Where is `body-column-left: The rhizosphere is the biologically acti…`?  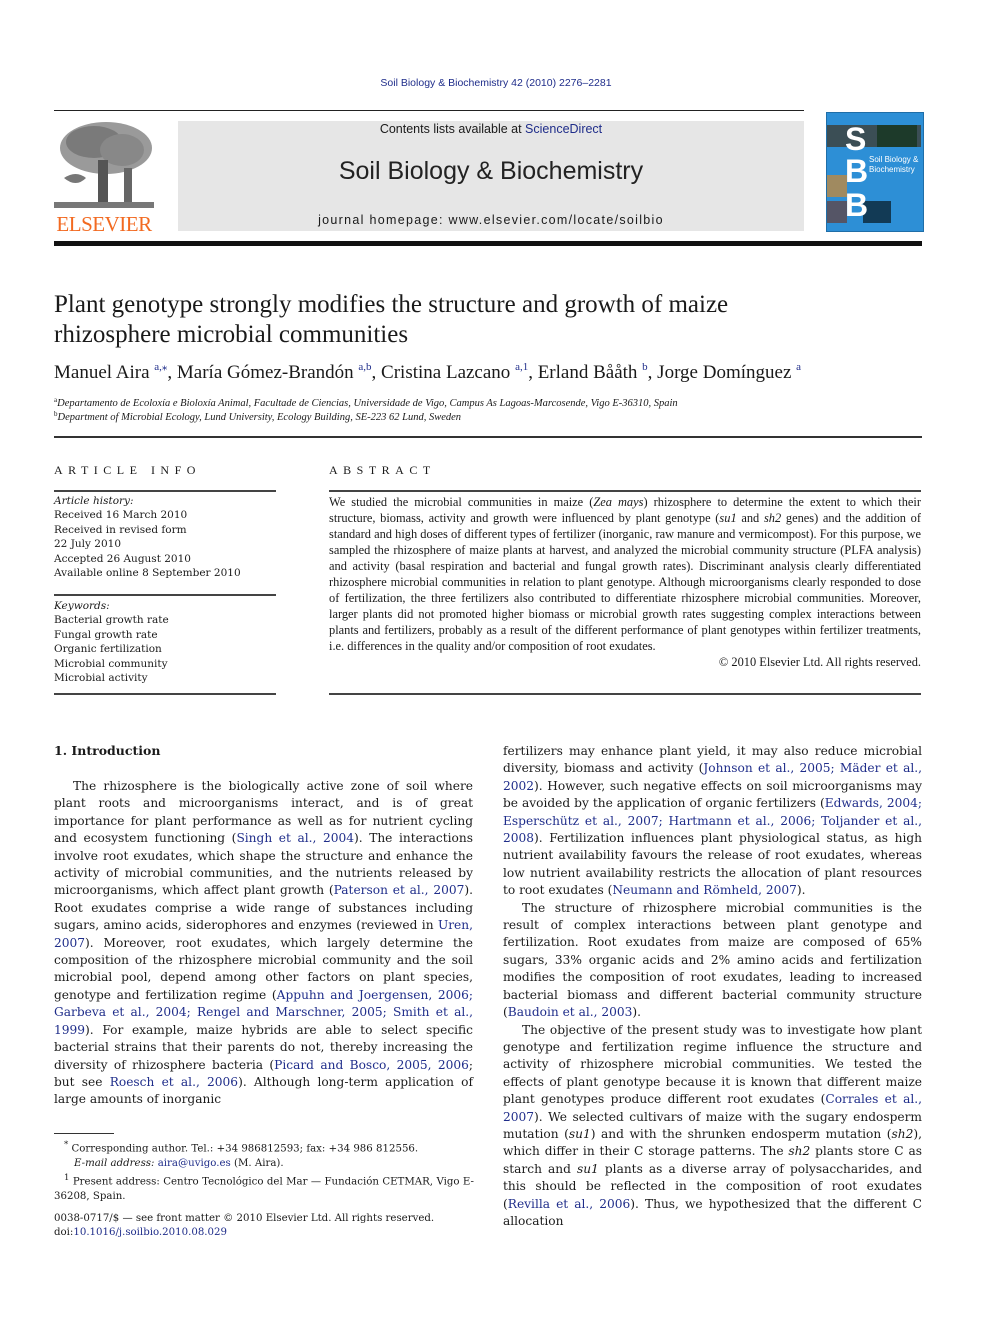
body-column-left: The rhizosphere is the biologically acti… is located at coordinates (263, 943).